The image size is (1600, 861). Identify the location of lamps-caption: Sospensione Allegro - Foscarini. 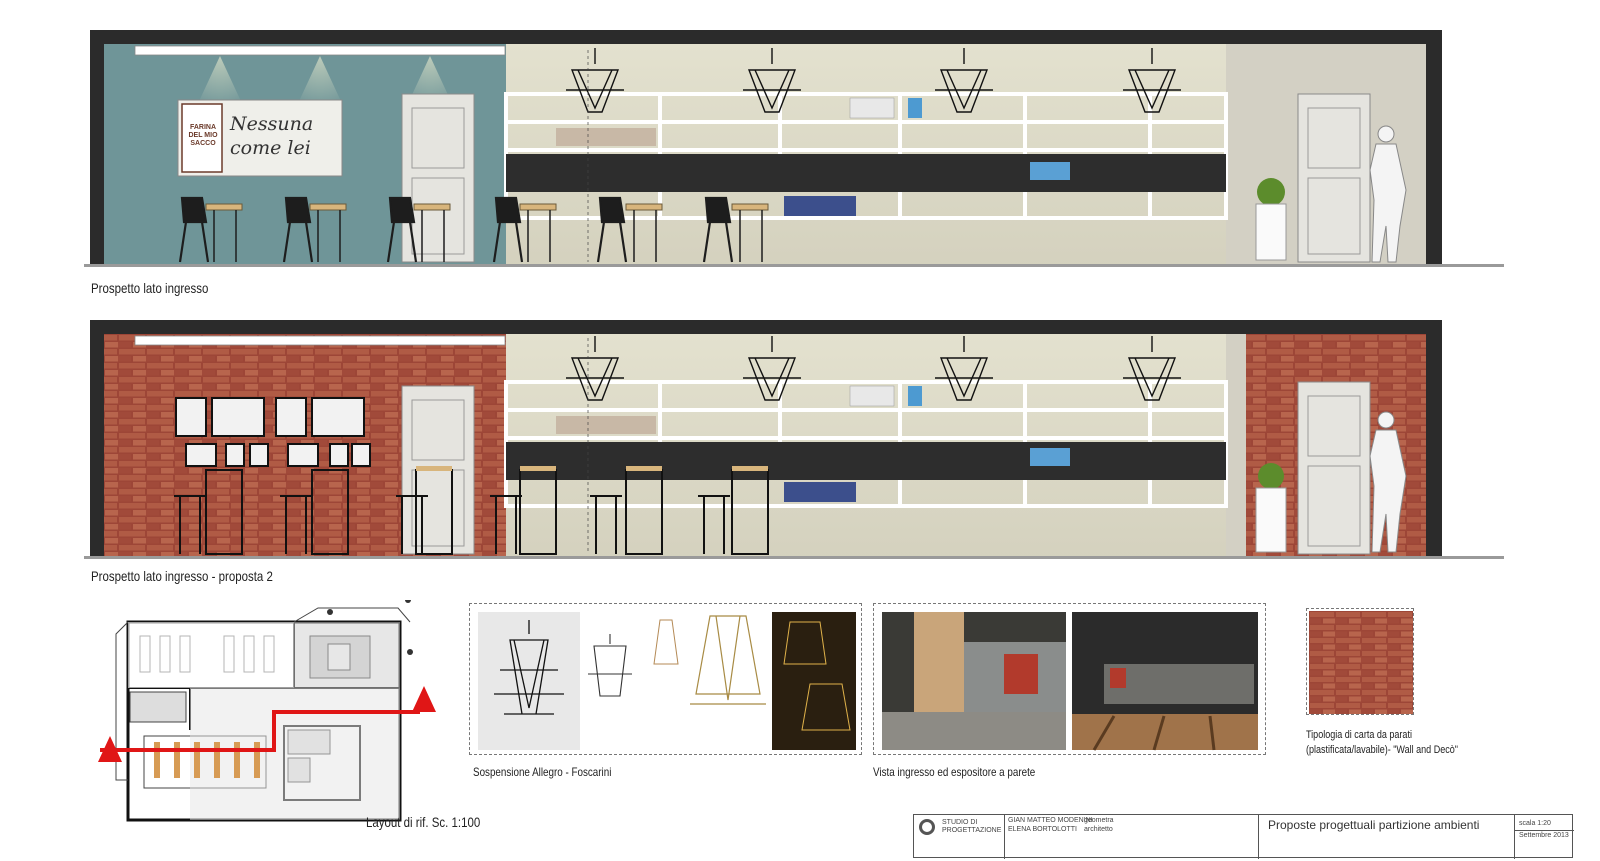
(542, 772).